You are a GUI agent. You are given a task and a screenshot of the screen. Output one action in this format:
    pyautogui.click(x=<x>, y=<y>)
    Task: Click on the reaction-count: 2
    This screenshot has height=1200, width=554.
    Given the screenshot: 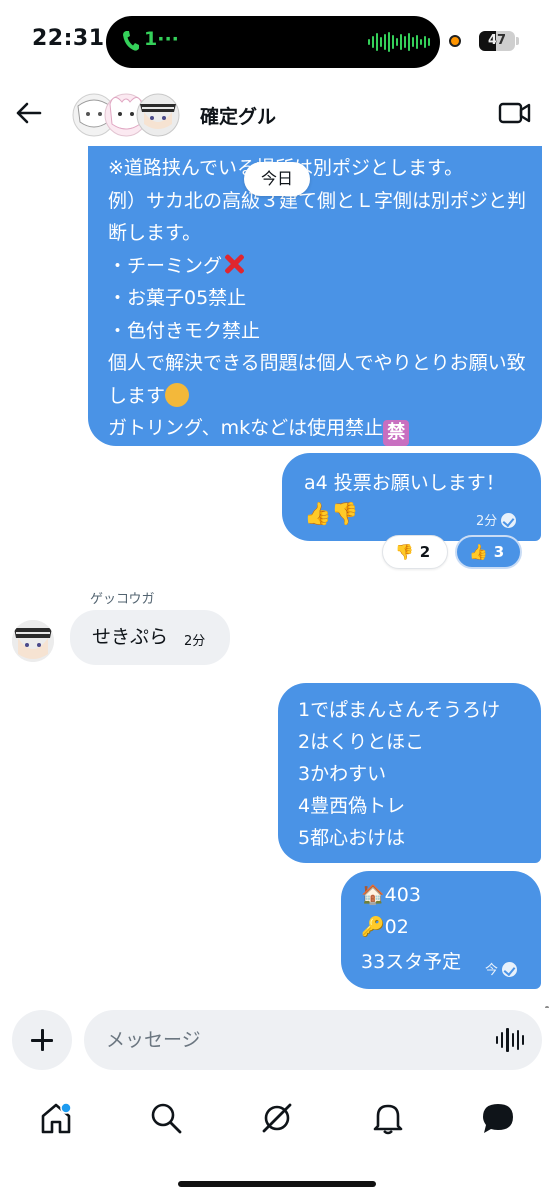 What is the action you would take?
    pyautogui.click(x=425, y=552)
    